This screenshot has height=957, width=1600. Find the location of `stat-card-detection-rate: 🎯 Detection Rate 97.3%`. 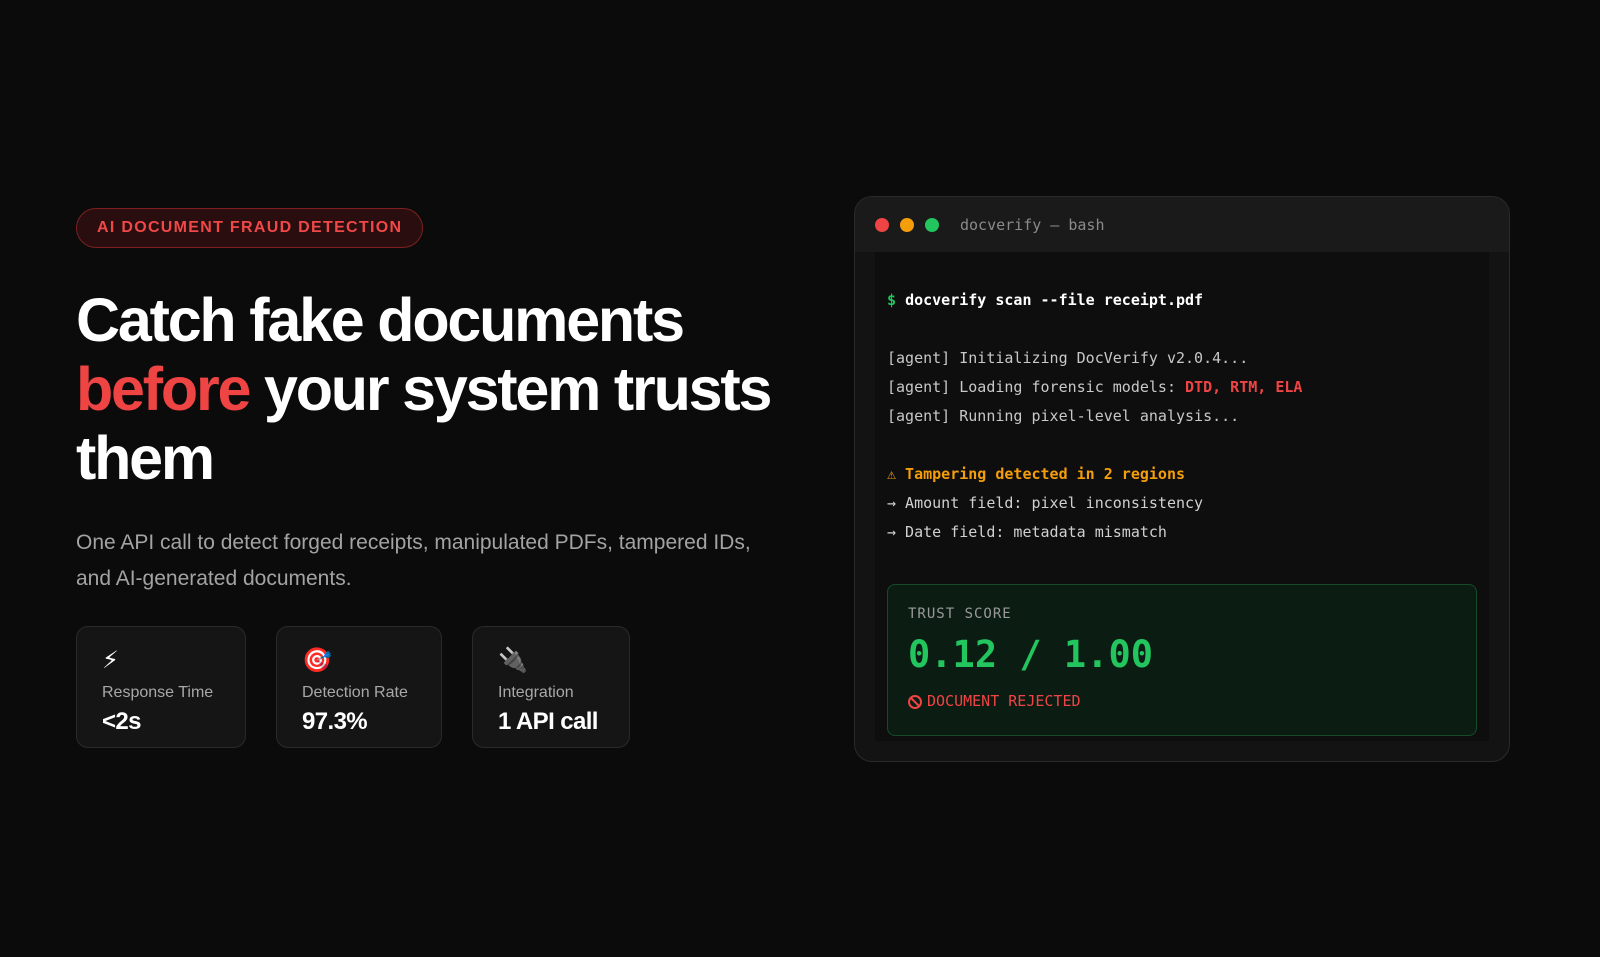

stat-card-detection-rate: 🎯 Detection Rate 97.3% is located at coordinates (359, 687).